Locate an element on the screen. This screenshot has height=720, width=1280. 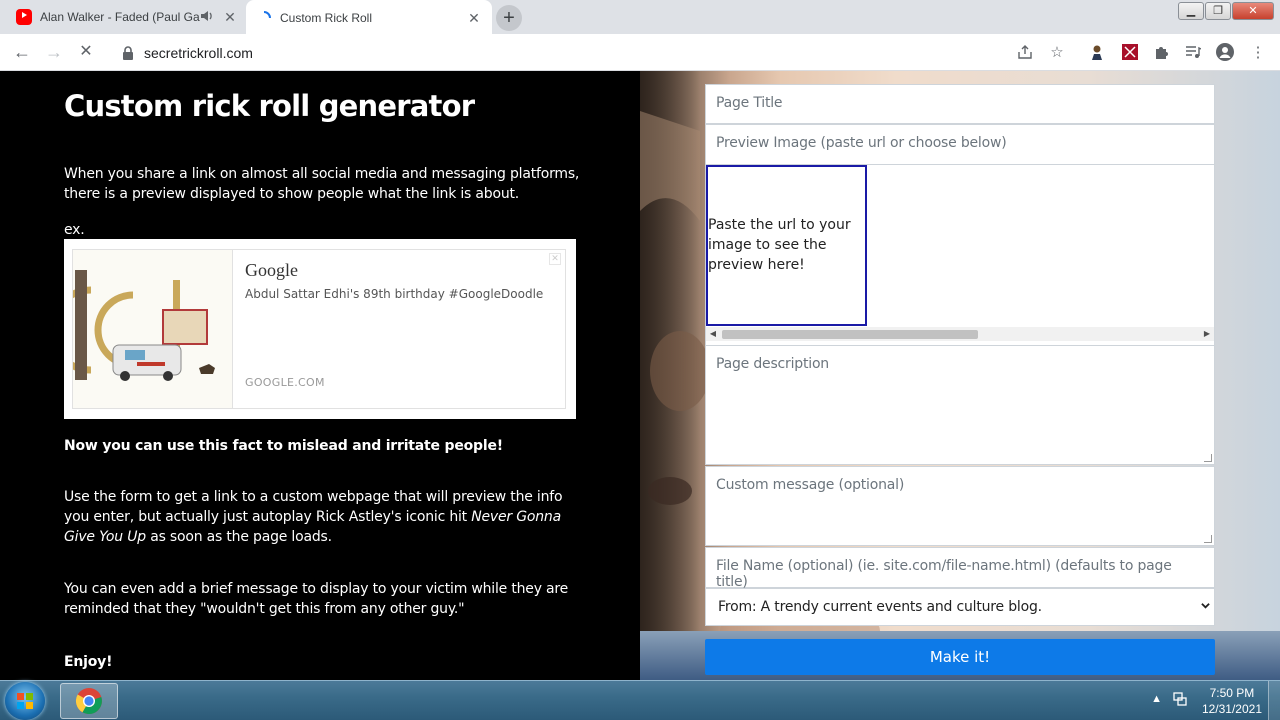
new-tab-button: + is located at coordinates (509, 18).